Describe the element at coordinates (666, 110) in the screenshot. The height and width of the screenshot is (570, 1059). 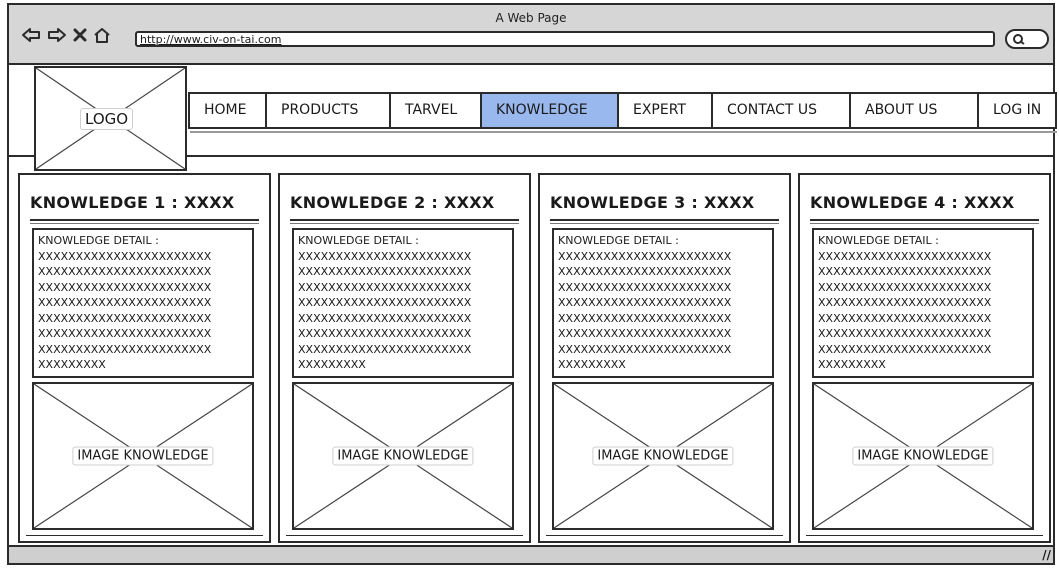
I see `menu-item-expert: EXPERT` at that location.